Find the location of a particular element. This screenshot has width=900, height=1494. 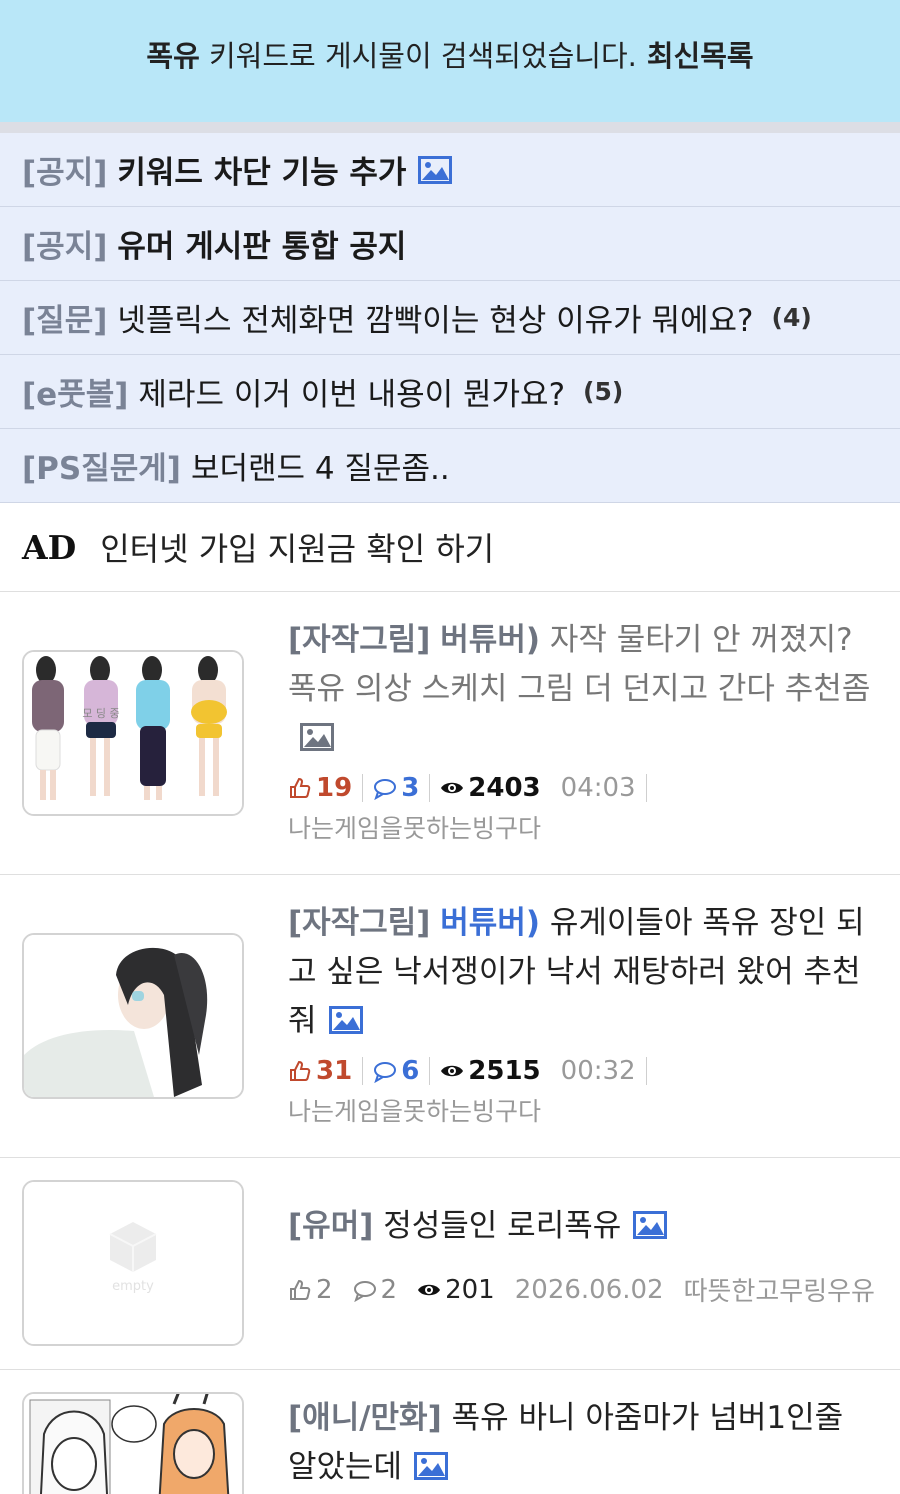

view-count: 2515 is located at coordinates (490, 1071).